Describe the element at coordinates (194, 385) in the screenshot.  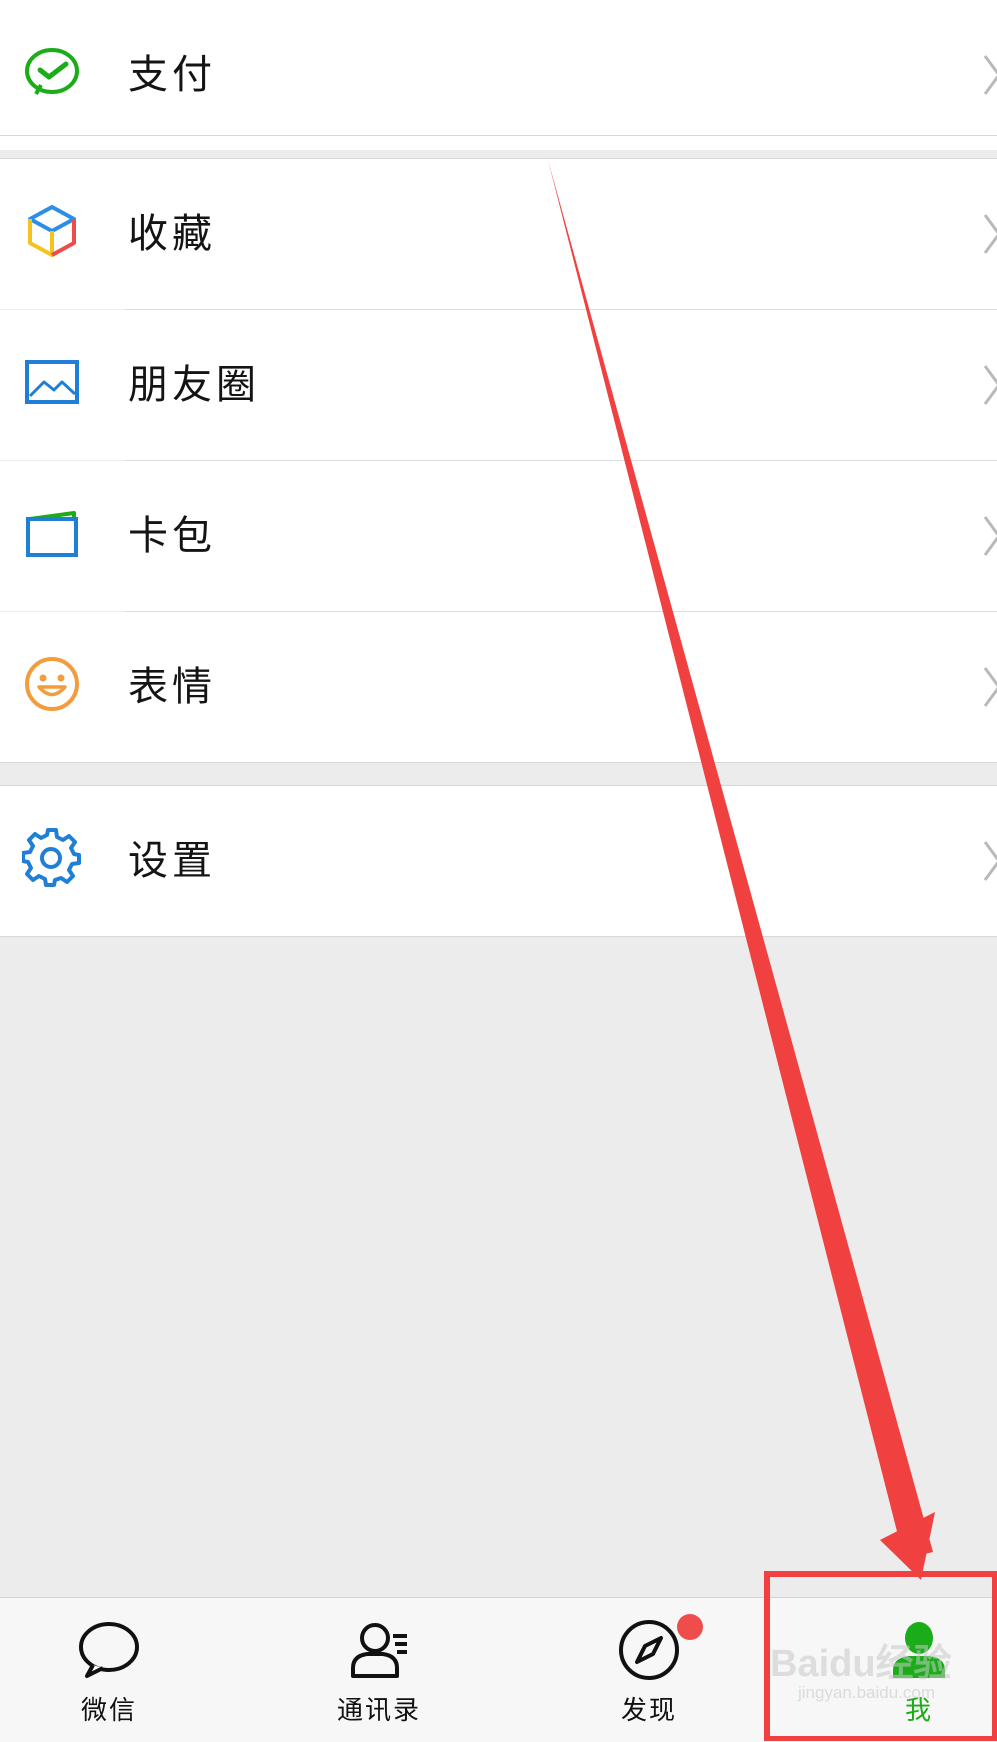
I see `menu-item-label: 朋友圈` at that location.